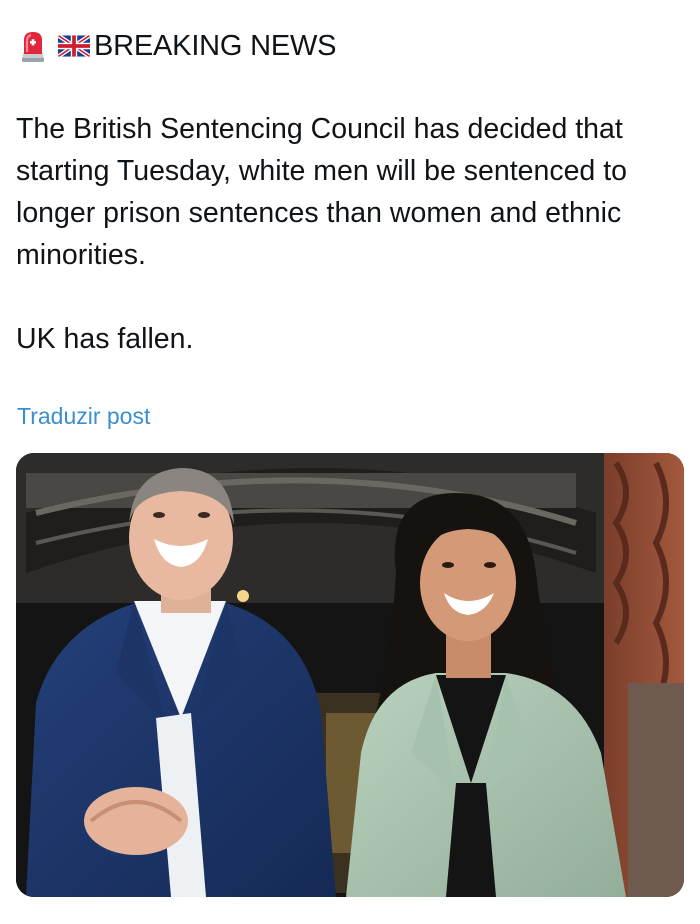  What do you see at coordinates (33, 46) in the screenshot?
I see `rotating-light-icon` at bounding box center [33, 46].